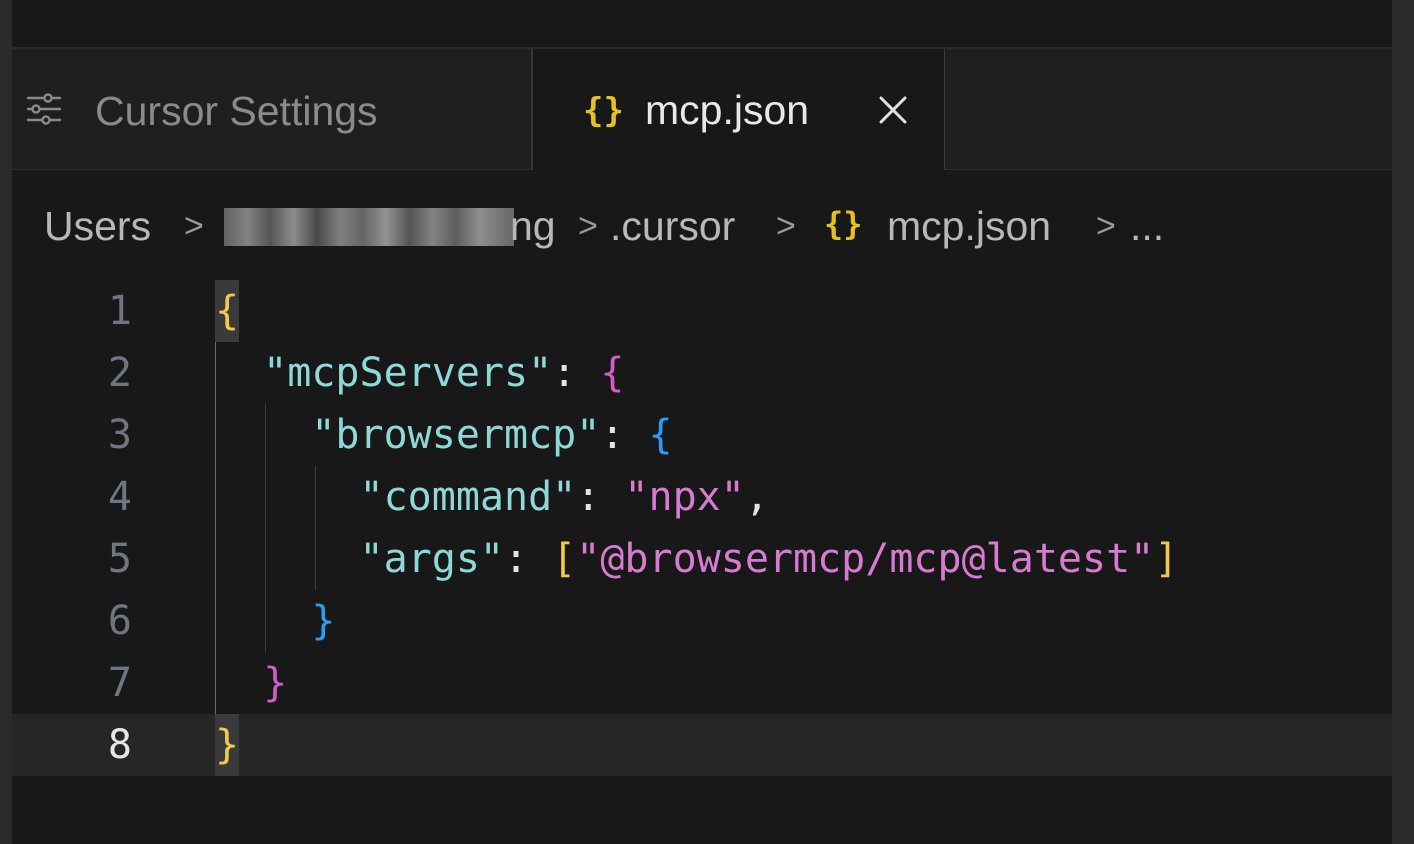 Image resolution: width=1414 pixels, height=844 pixels. I want to click on breadcrumb-item-file: mcp.json, so click(969, 226).